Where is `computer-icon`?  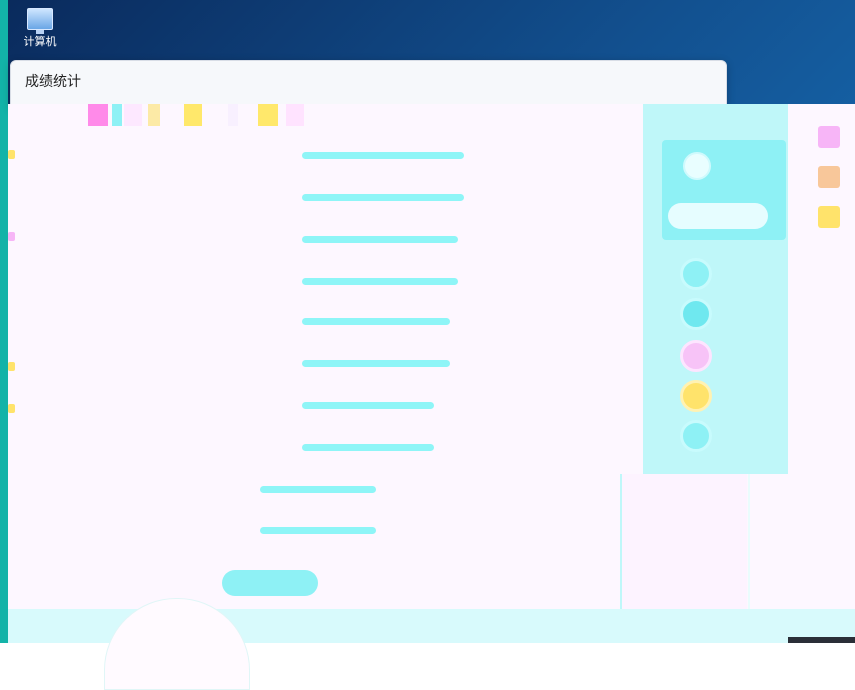
computer-icon is located at coordinates (40, 21).